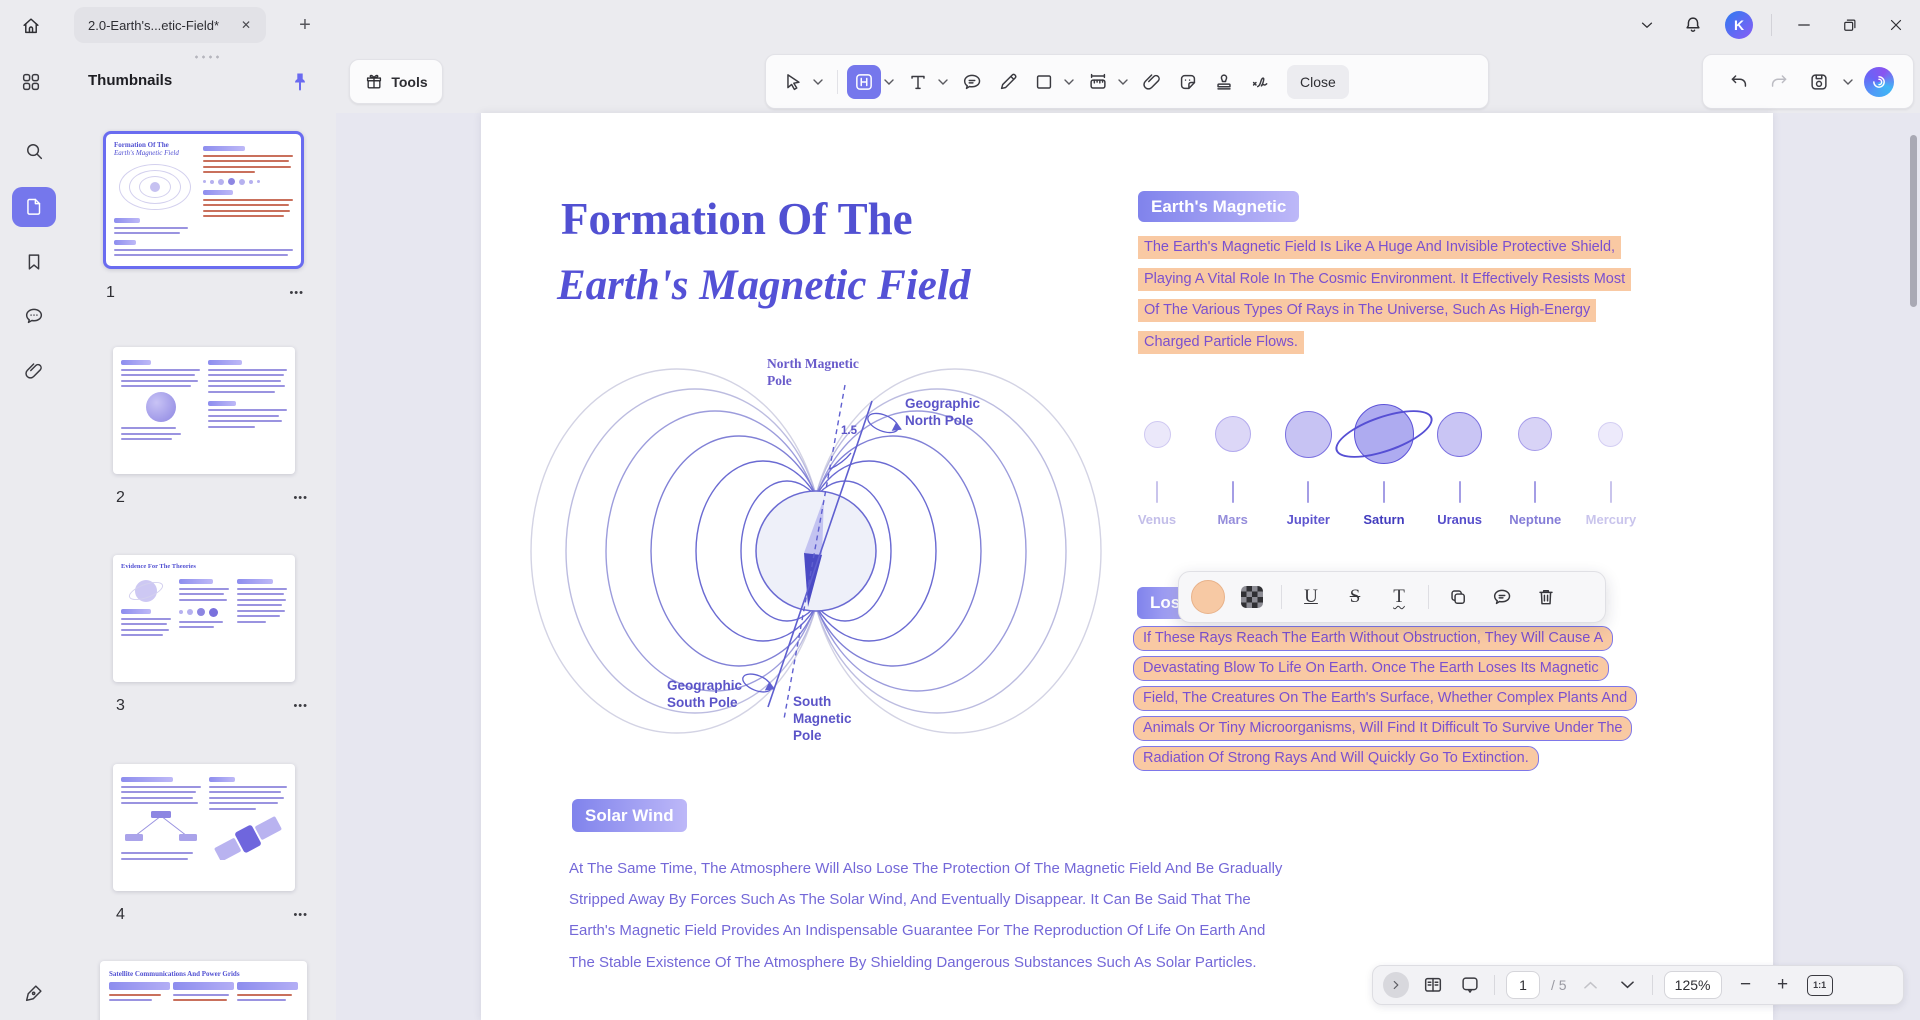 This screenshot has width=1920, height=1020. I want to click on thumbnail-page-5: Satellite Communications And Power Grids, so click(203, 990).